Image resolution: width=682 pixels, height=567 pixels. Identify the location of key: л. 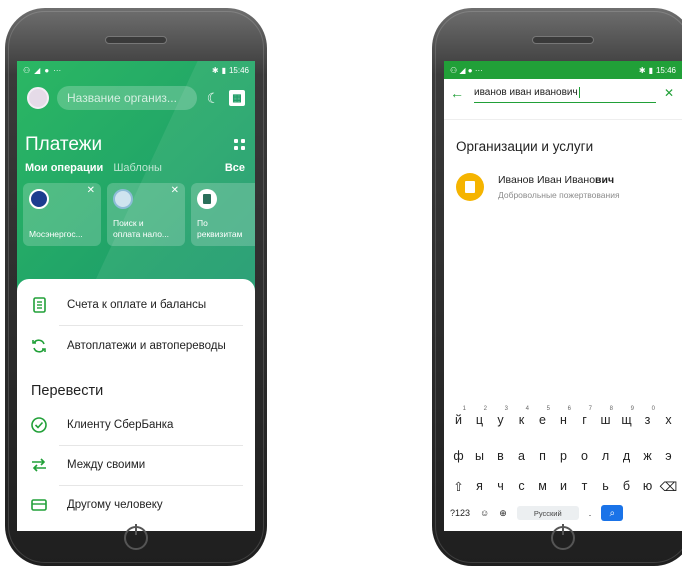
(605, 456).